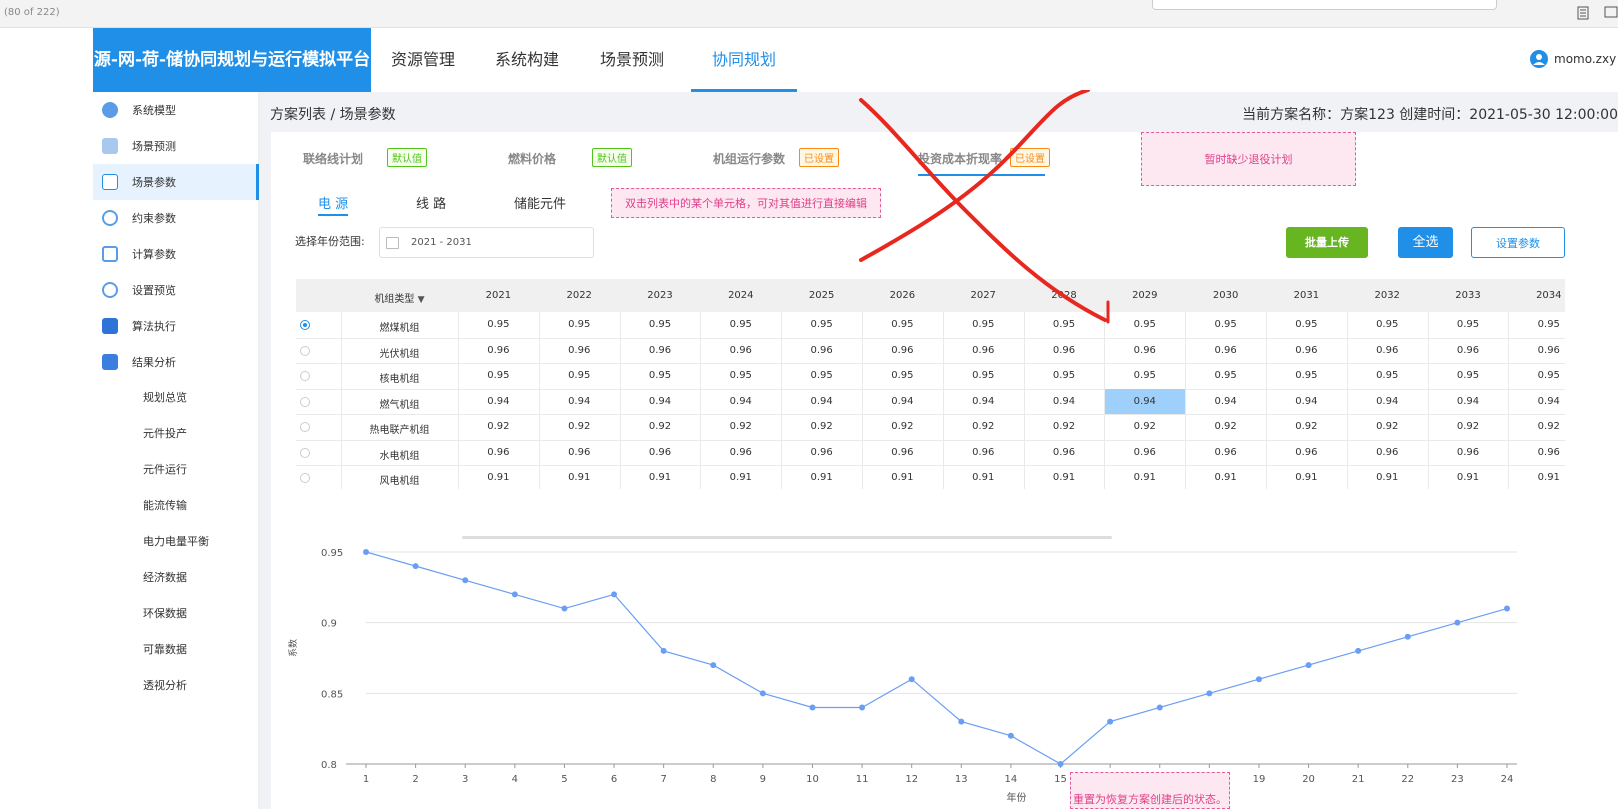 The image size is (1618, 809). What do you see at coordinates (1518, 242) in the screenshot?
I see `set-params-button: 设置参数` at bounding box center [1518, 242].